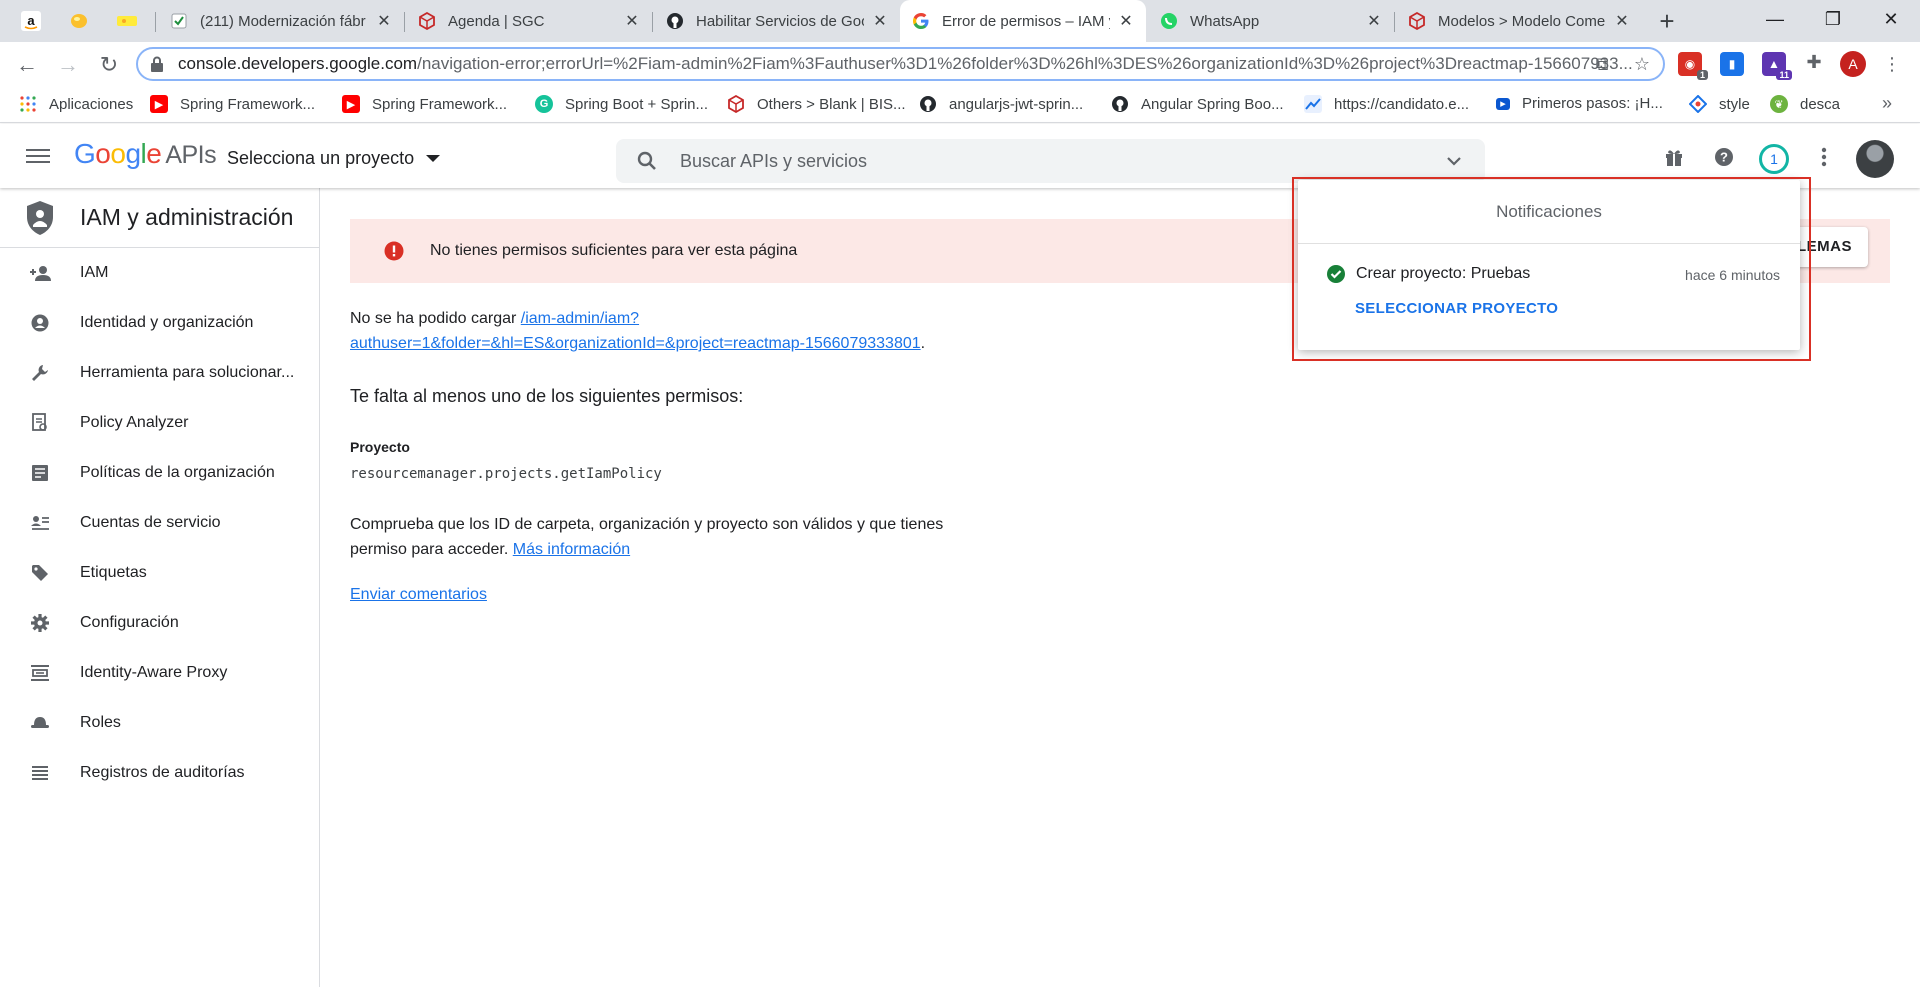 The image size is (1920, 987). Describe the element at coordinates (1674, 157) in the screenshot. I see `gift-icon` at that location.